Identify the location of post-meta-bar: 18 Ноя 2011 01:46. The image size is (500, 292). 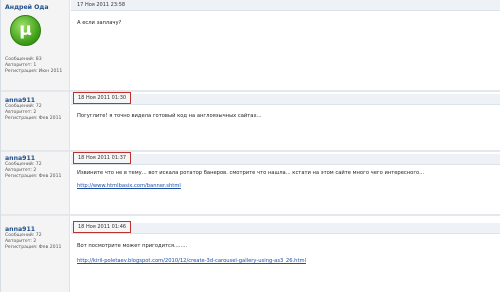
(285, 227).